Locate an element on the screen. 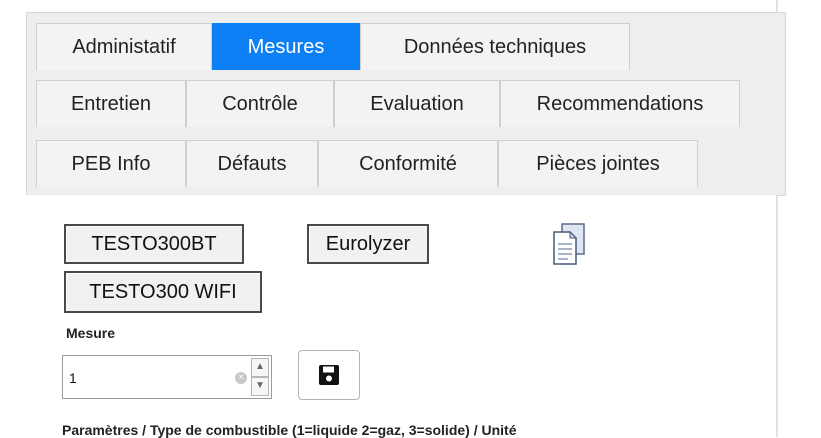 This screenshot has height=438, width=821. tab-controle: Contrôle is located at coordinates (260, 103).